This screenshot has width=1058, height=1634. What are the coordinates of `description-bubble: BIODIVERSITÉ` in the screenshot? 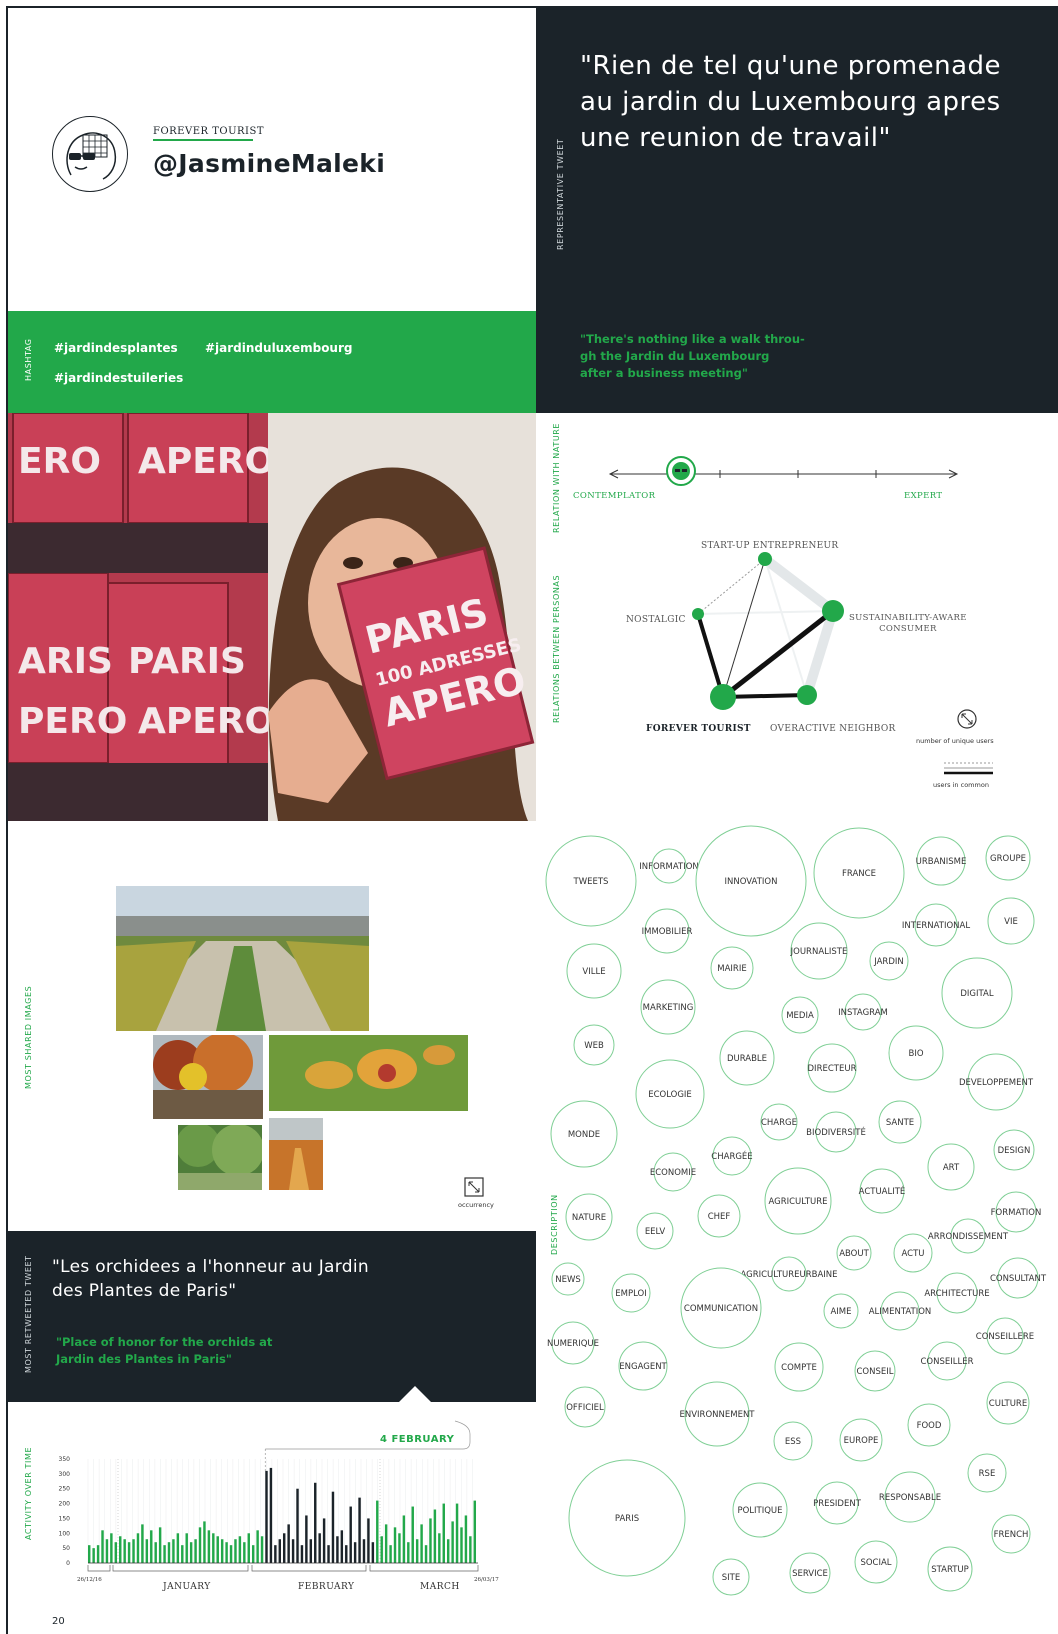 It's located at (836, 1132).